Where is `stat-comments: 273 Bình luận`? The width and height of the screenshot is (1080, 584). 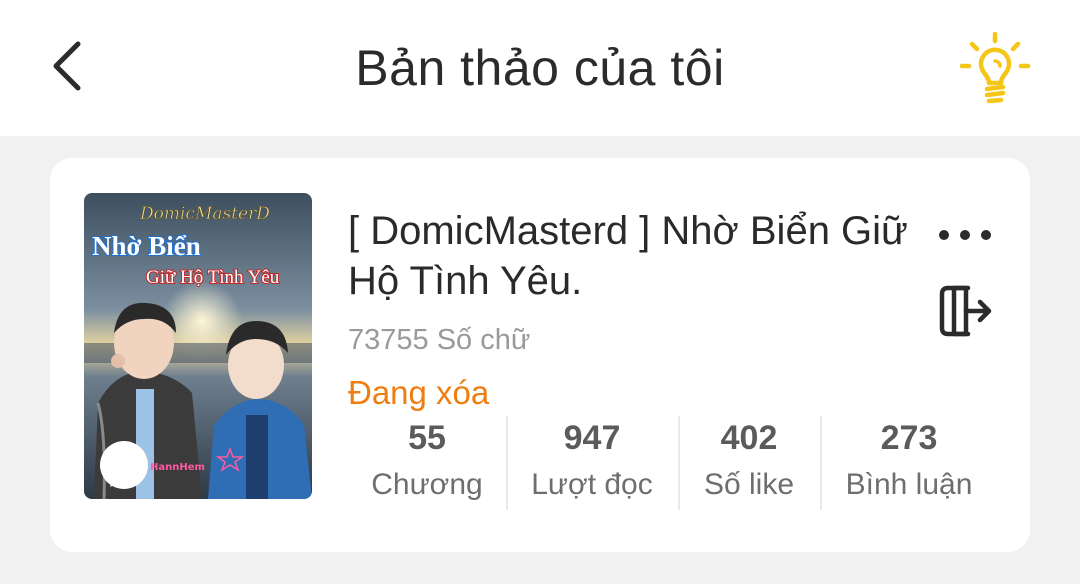 stat-comments: 273 Bình luận is located at coordinates (909, 460).